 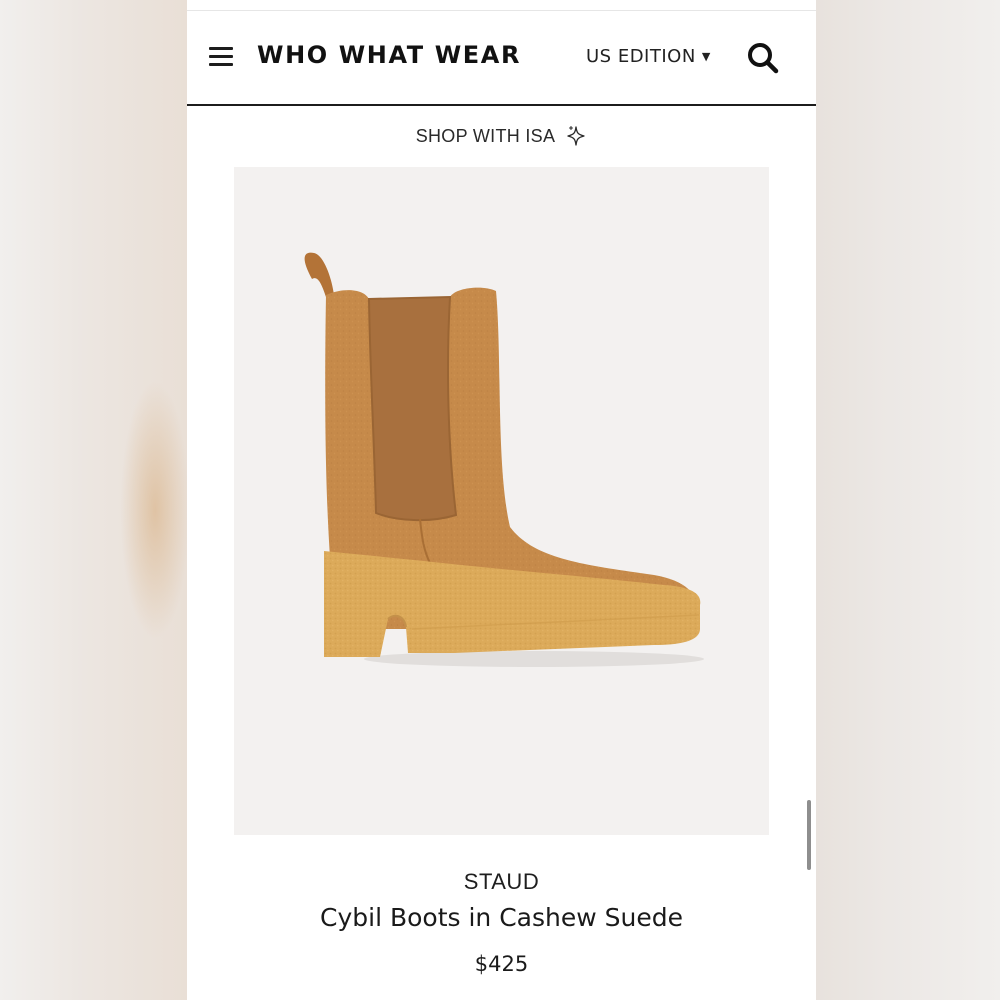 I want to click on site-header: WHO WHAT WEAR US EDITION ▼, so click(x=501, y=60).